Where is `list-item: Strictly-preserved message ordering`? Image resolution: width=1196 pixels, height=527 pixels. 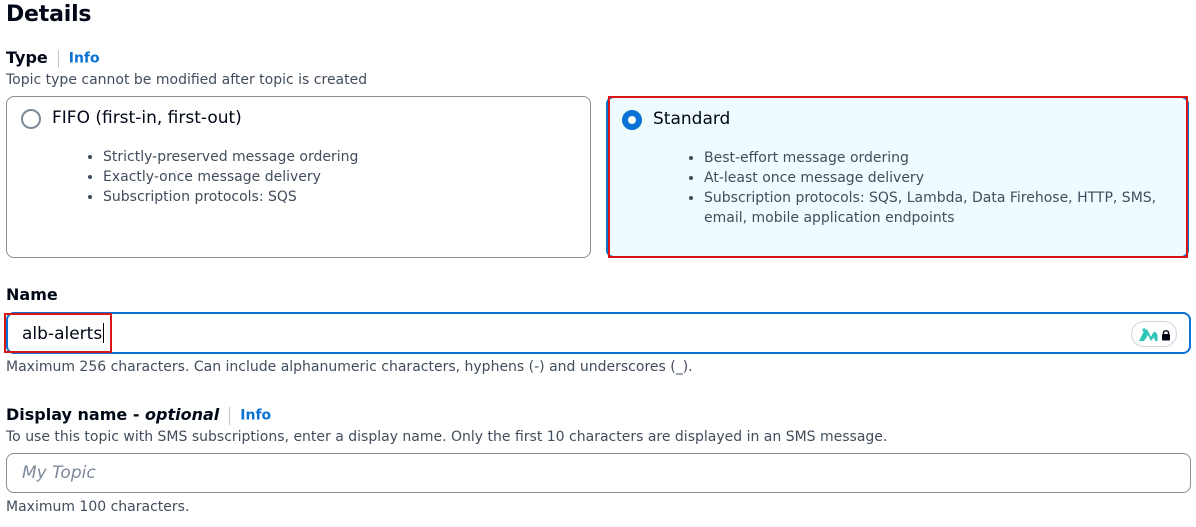
list-item: Strictly-preserved message ordering is located at coordinates (230, 157).